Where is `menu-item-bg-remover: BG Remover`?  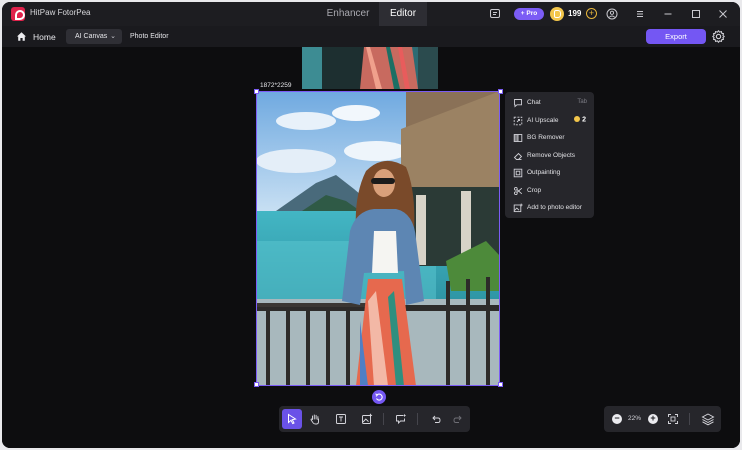
menu-item-bg-remover: BG Remover is located at coordinates (549, 137).